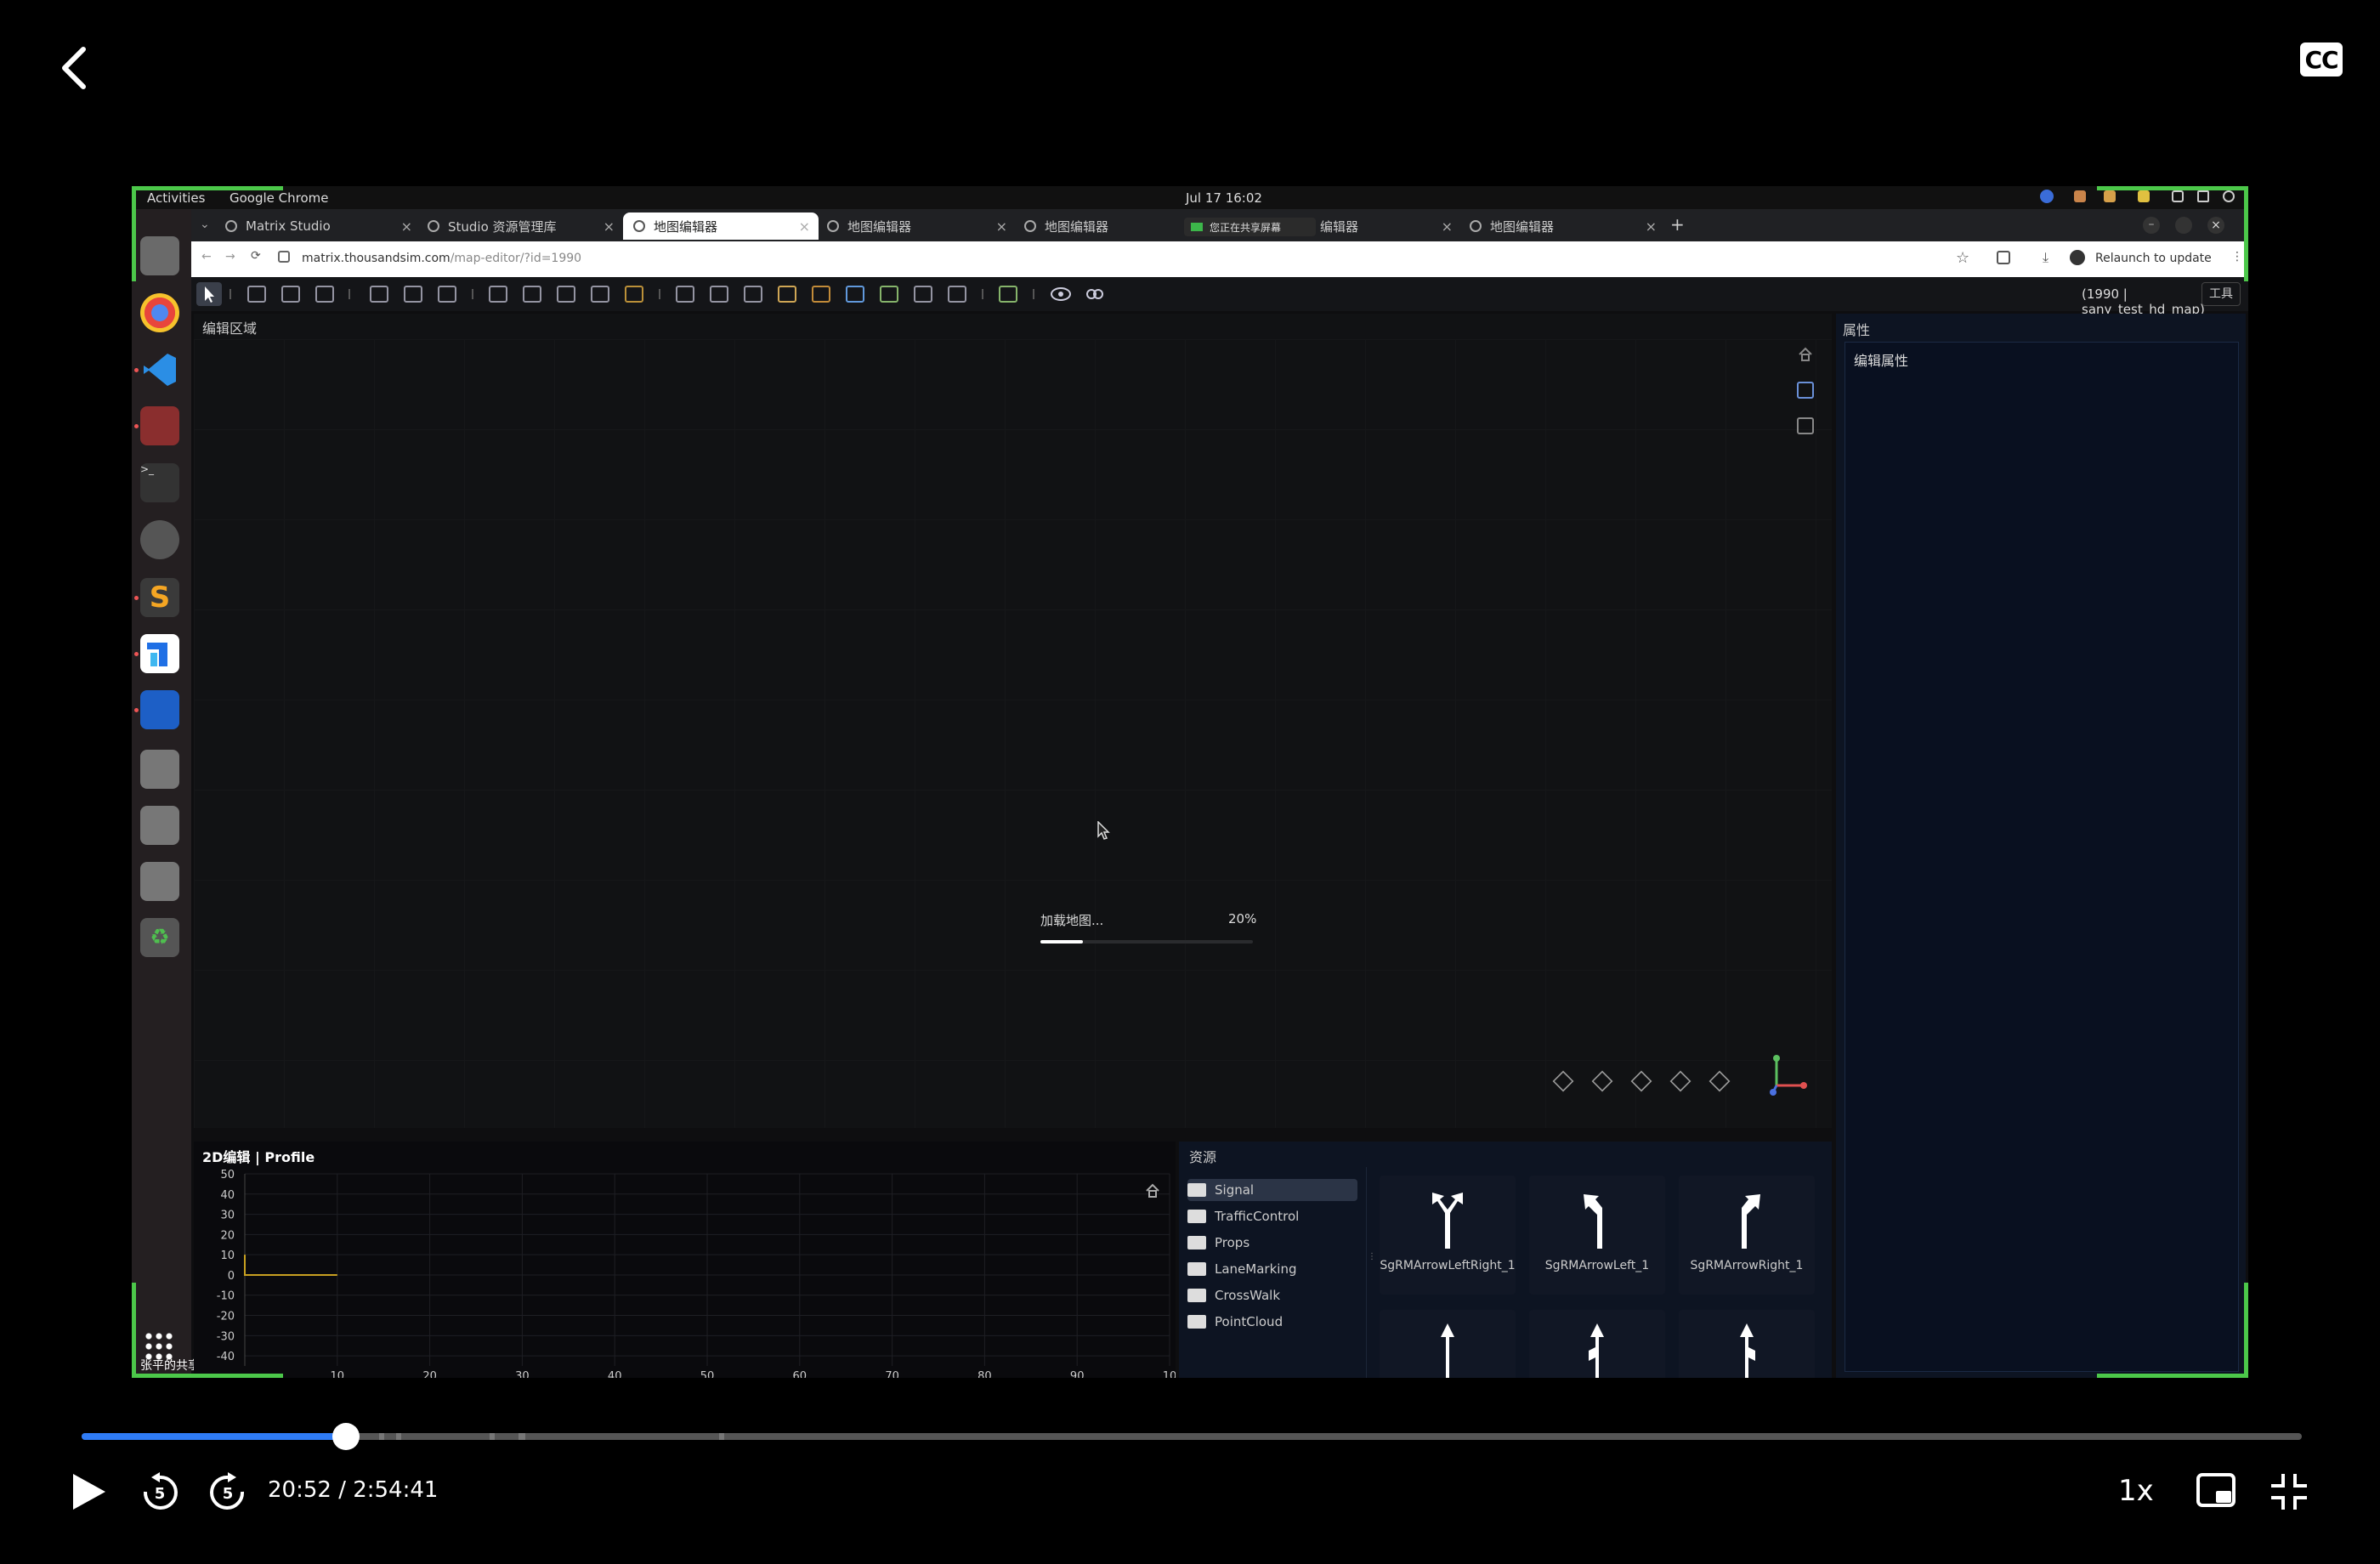  Describe the element at coordinates (1747, 1235) in the screenshot. I see `asset-arrow-right: SgRMArrowRight_1` at that location.